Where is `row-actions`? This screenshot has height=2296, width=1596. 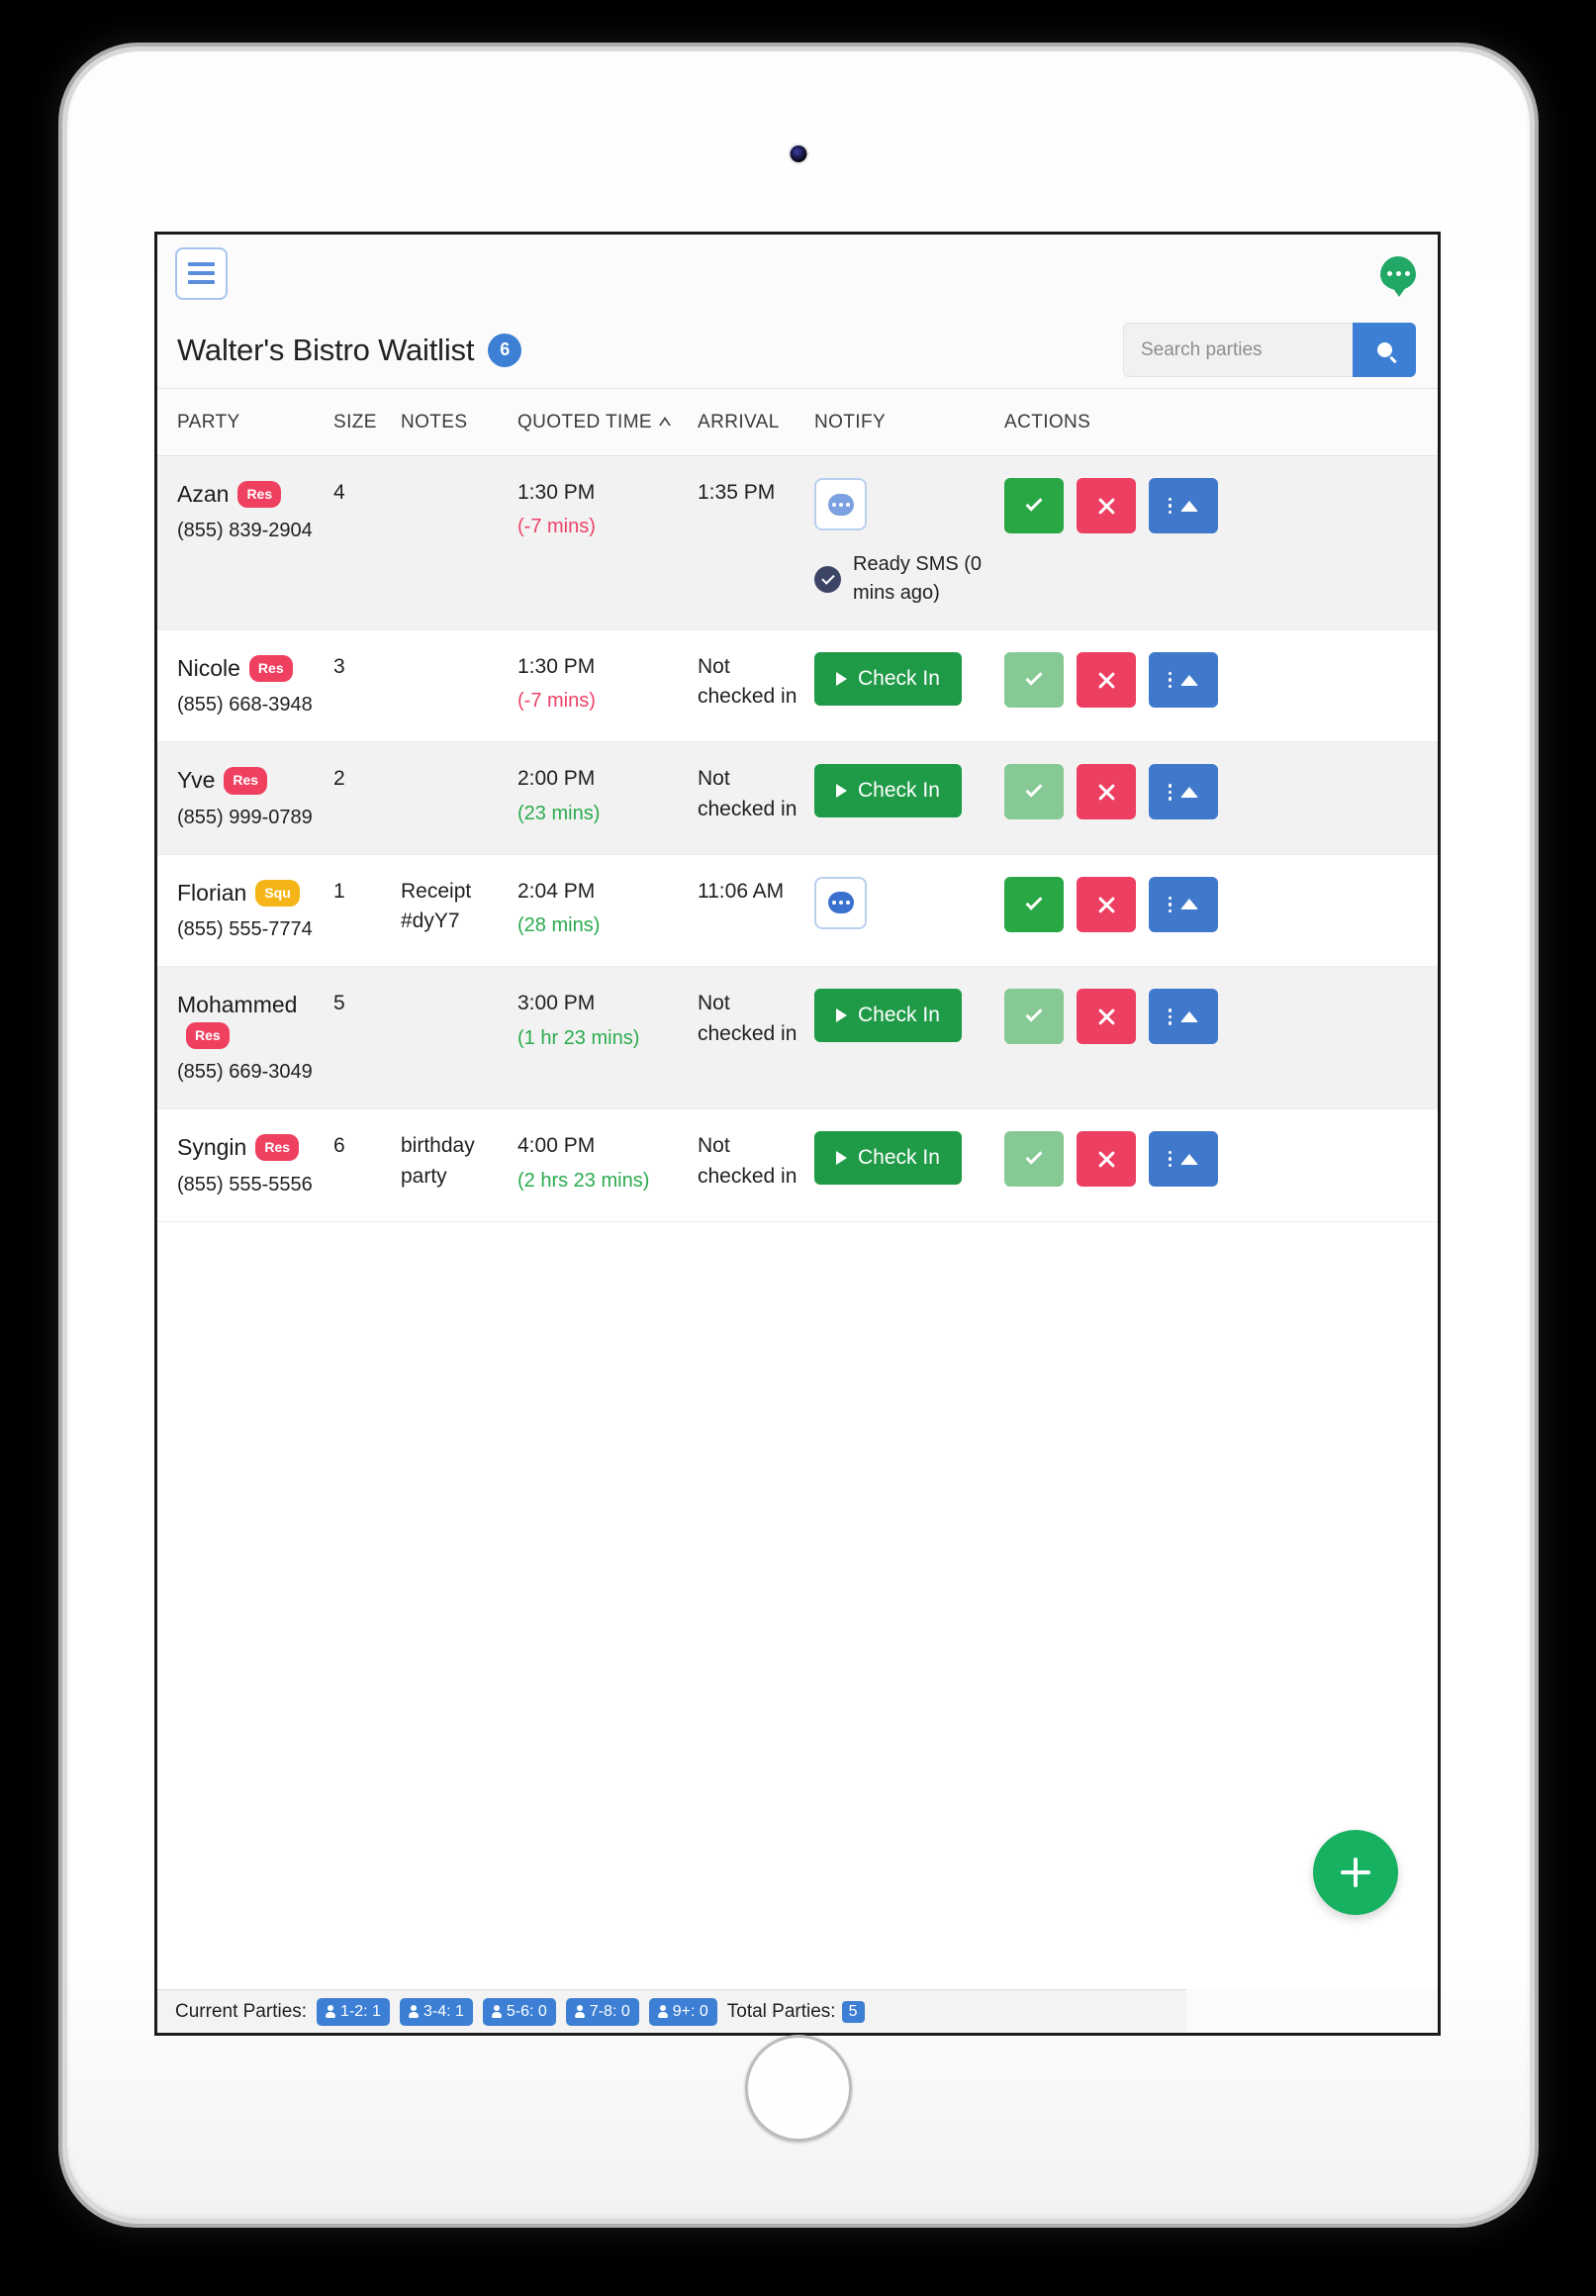
row-actions is located at coordinates (1216, 904).